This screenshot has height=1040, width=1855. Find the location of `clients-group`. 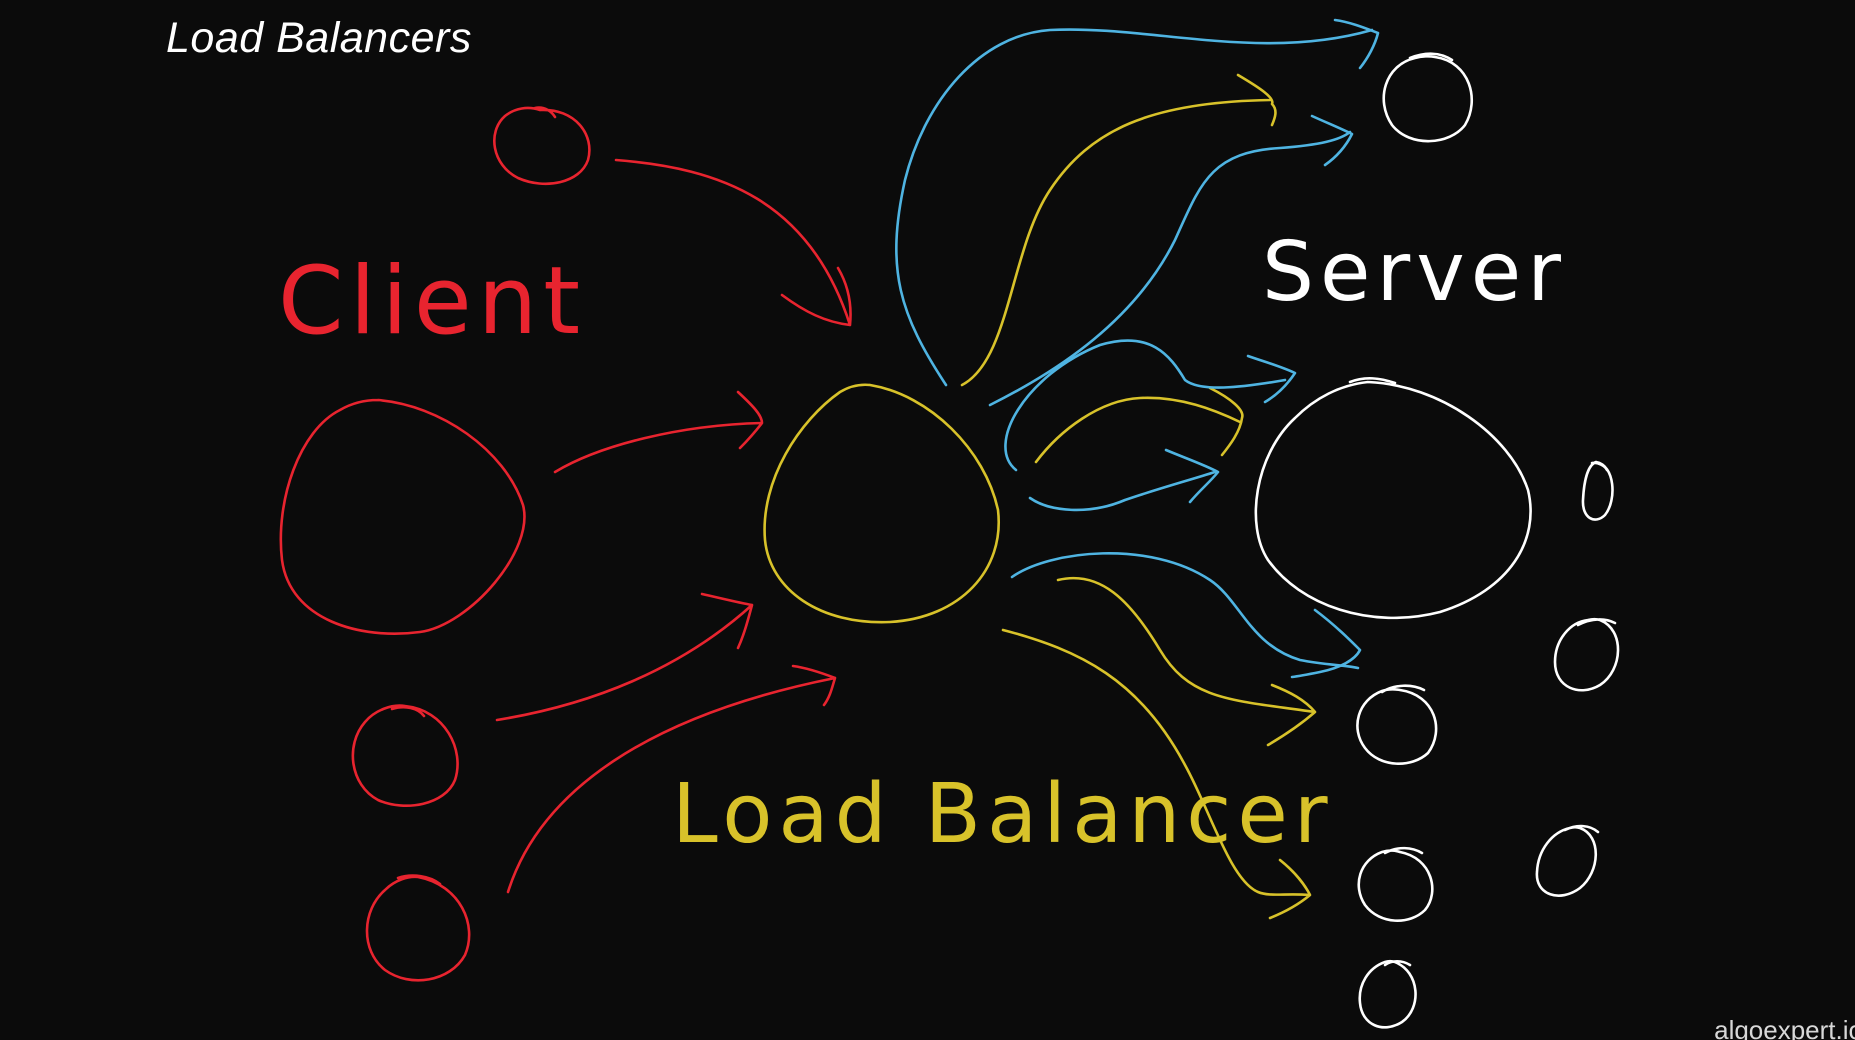

clients-group is located at coordinates (435, 544).